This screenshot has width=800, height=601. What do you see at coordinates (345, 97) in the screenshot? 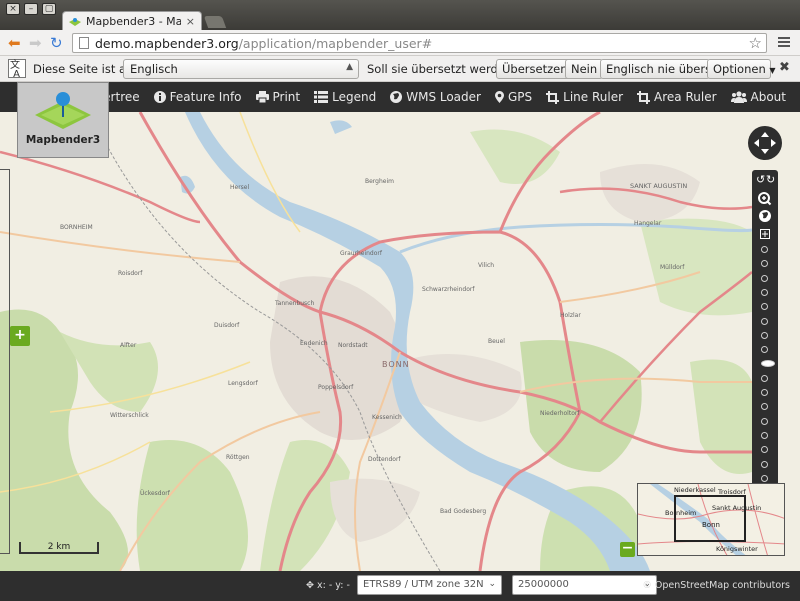
I see `nav-legend: Legend` at bounding box center [345, 97].